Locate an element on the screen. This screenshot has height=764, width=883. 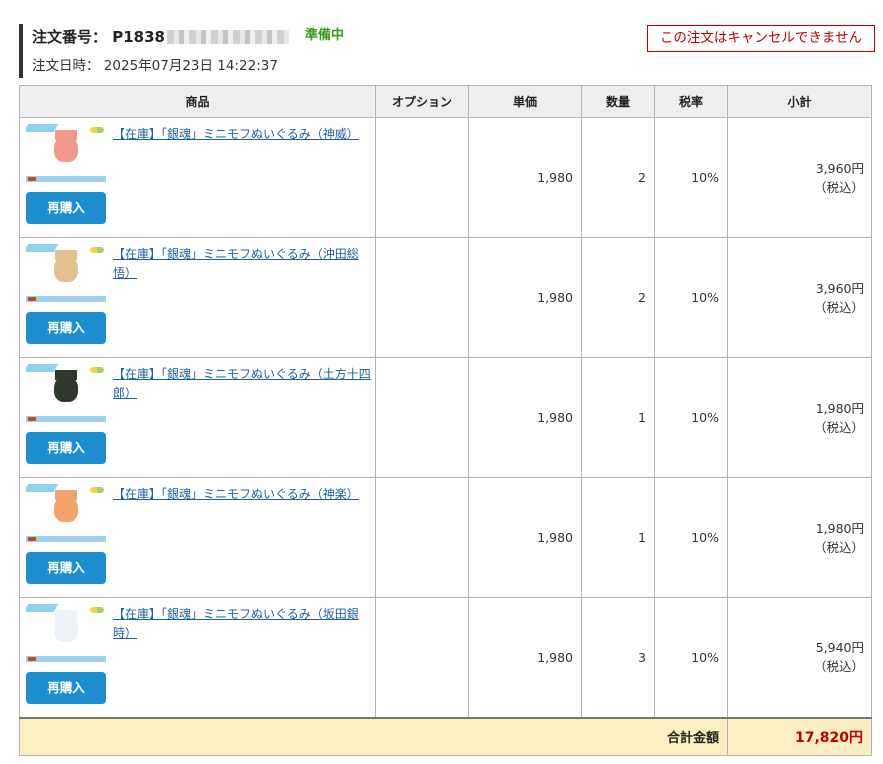
product-cell: 【在庫】「銀魂」ミニモフぬいぐるみ（神楽） 再購入 is located at coordinates (197, 537).